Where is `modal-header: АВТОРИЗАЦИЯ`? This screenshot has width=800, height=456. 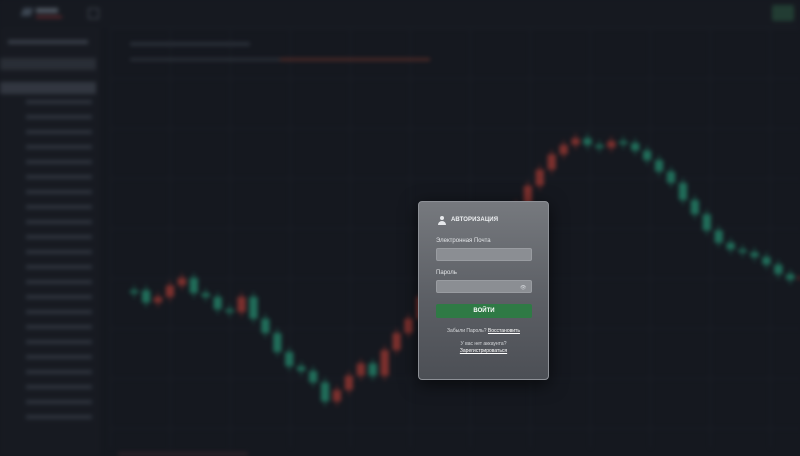
modal-header: АВТОРИЗАЦИЯ is located at coordinates (467, 220).